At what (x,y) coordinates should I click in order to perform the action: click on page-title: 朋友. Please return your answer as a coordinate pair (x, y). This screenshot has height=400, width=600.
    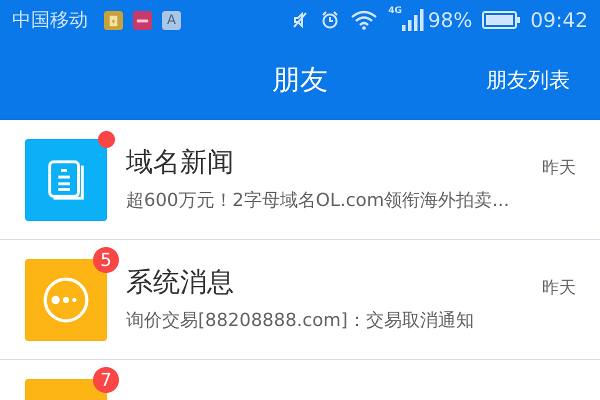
    Looking at the image, I should click on (300, 80).